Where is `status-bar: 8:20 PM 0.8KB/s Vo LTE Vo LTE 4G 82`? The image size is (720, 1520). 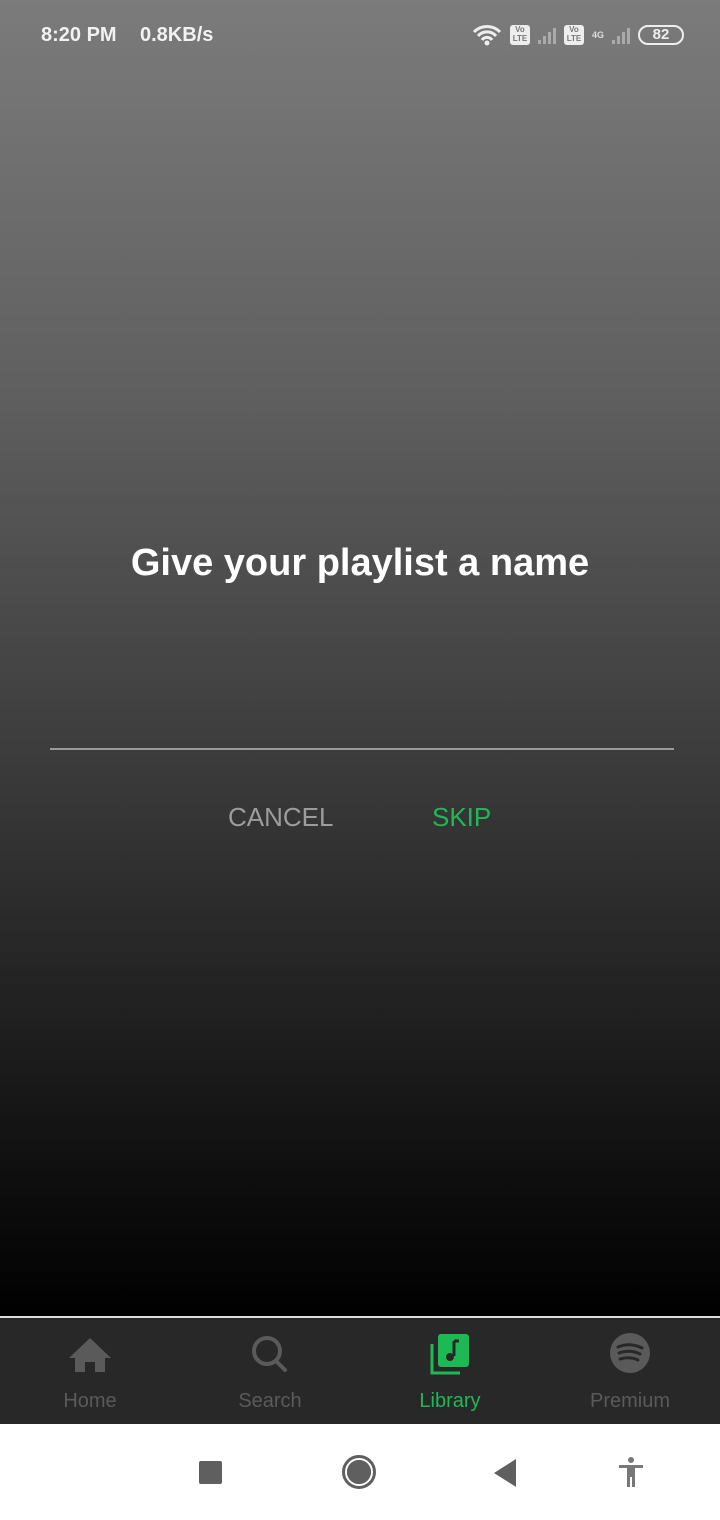 status-bar: 8:20 PM 0.8KB/s Vo LTE Vo LTE 4G 82 is located at coordinates (360, 36).